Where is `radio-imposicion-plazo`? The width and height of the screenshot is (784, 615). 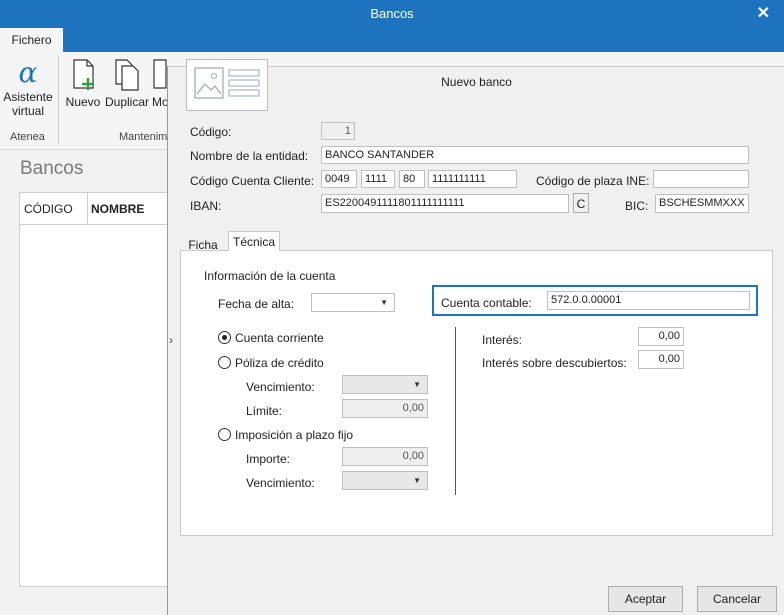 radio-imposicion-plazo is located at coordinates (224, 434).